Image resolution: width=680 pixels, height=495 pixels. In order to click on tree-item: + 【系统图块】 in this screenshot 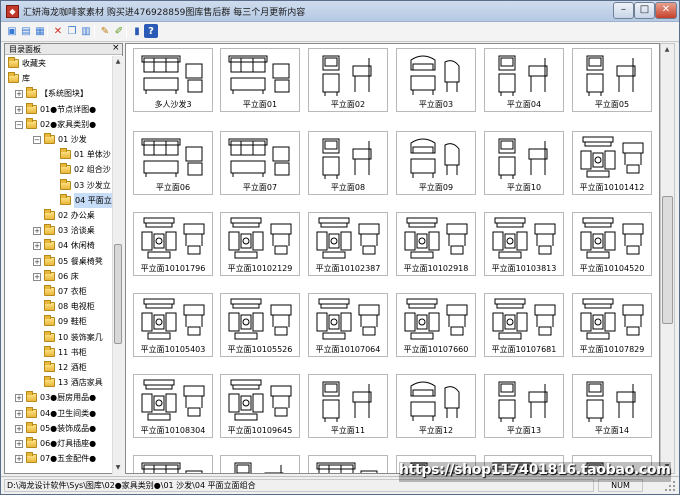, I will do `click(58, 93)`.